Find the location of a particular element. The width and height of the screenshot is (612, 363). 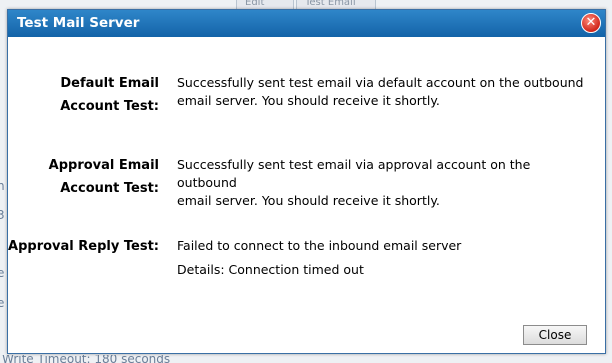

background-footer-text: Write Timeout: 180 seconds is located at coordinates (86, 359).